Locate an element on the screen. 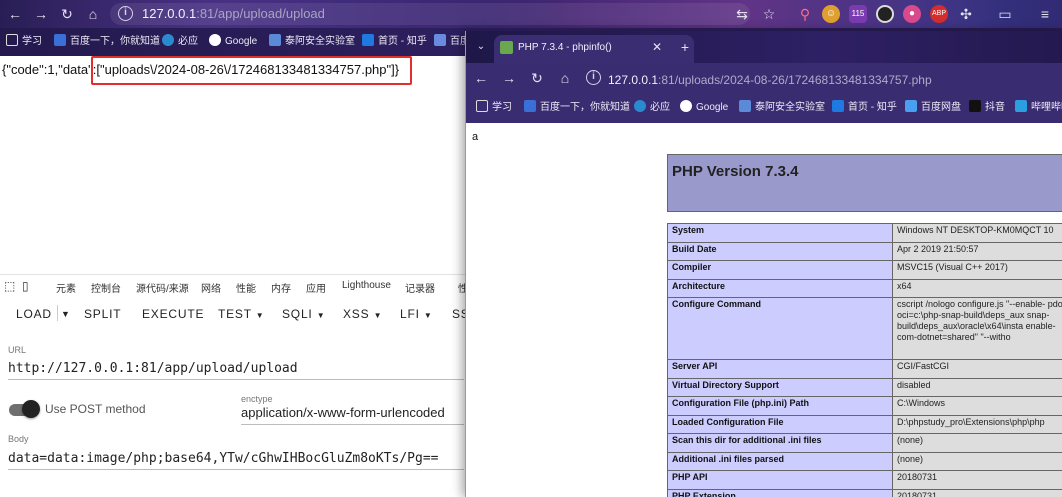 The height and width of the screenshot is (497, 1062). adblock-icon: ABP is located at coordinates (939, 14).